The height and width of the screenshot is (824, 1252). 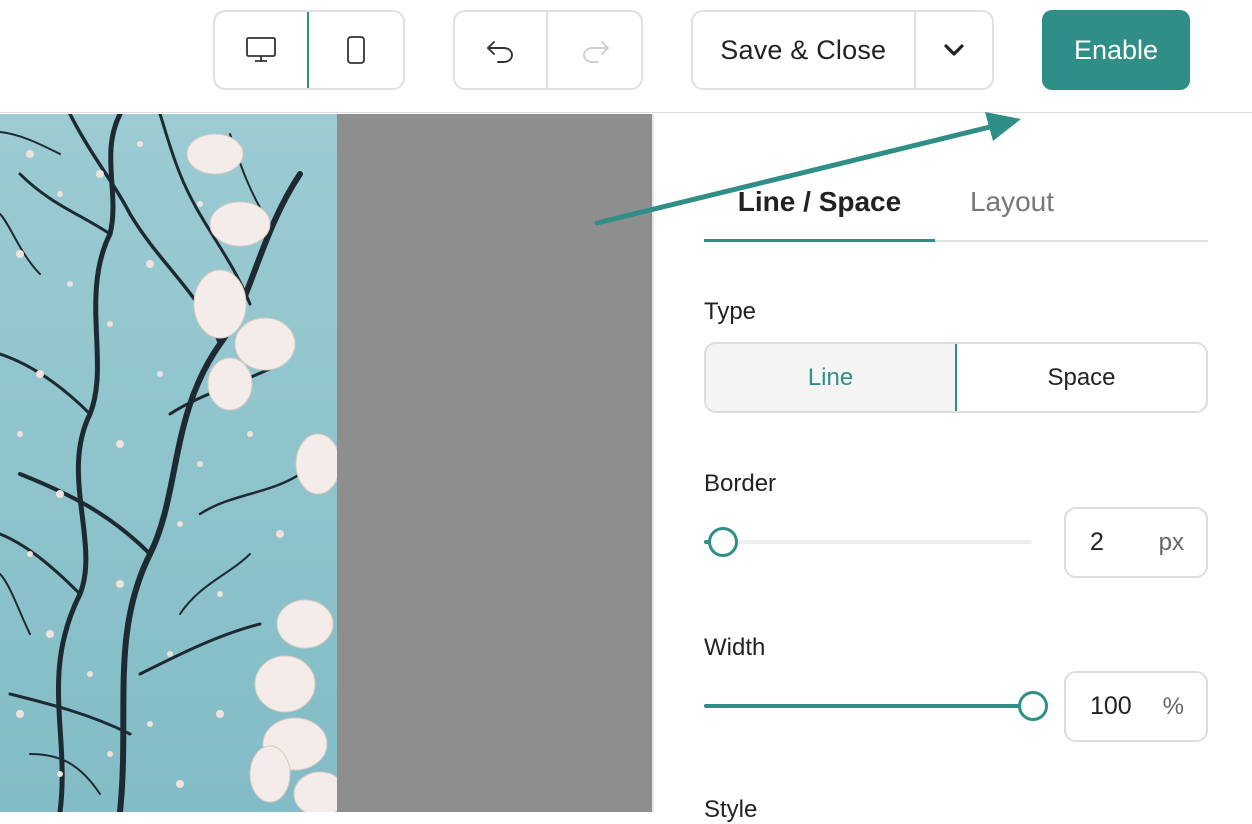 I want to click on undo-icon, so click(x=499, y=52).